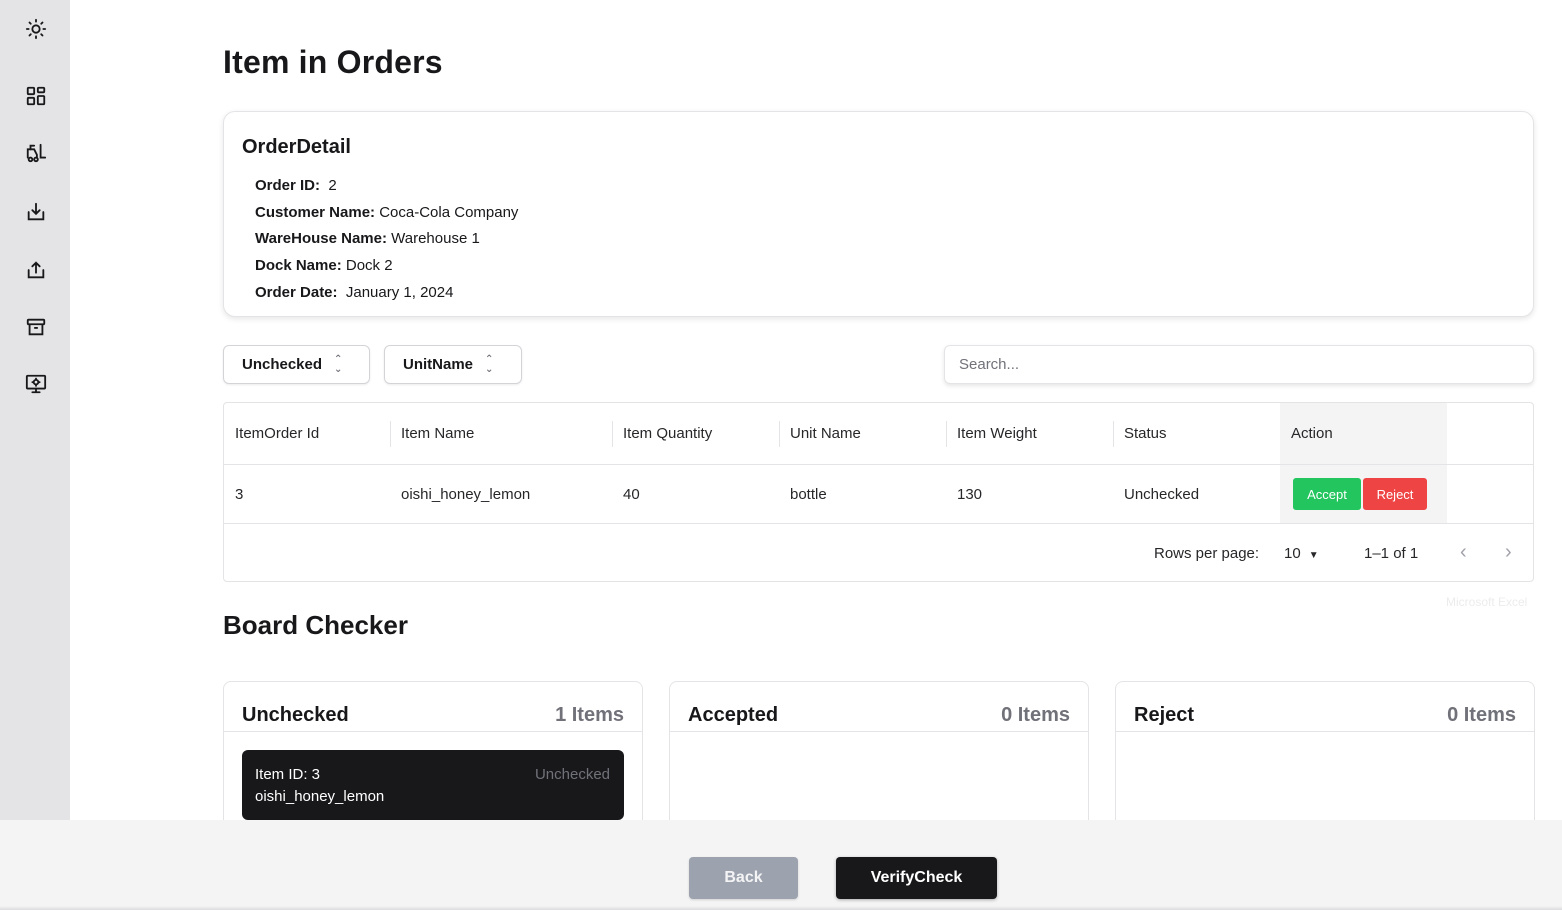 The width and height of the screenshot is (1562, 910). I want to click on order-id-line: Order ID: 2, so click(296, 185).